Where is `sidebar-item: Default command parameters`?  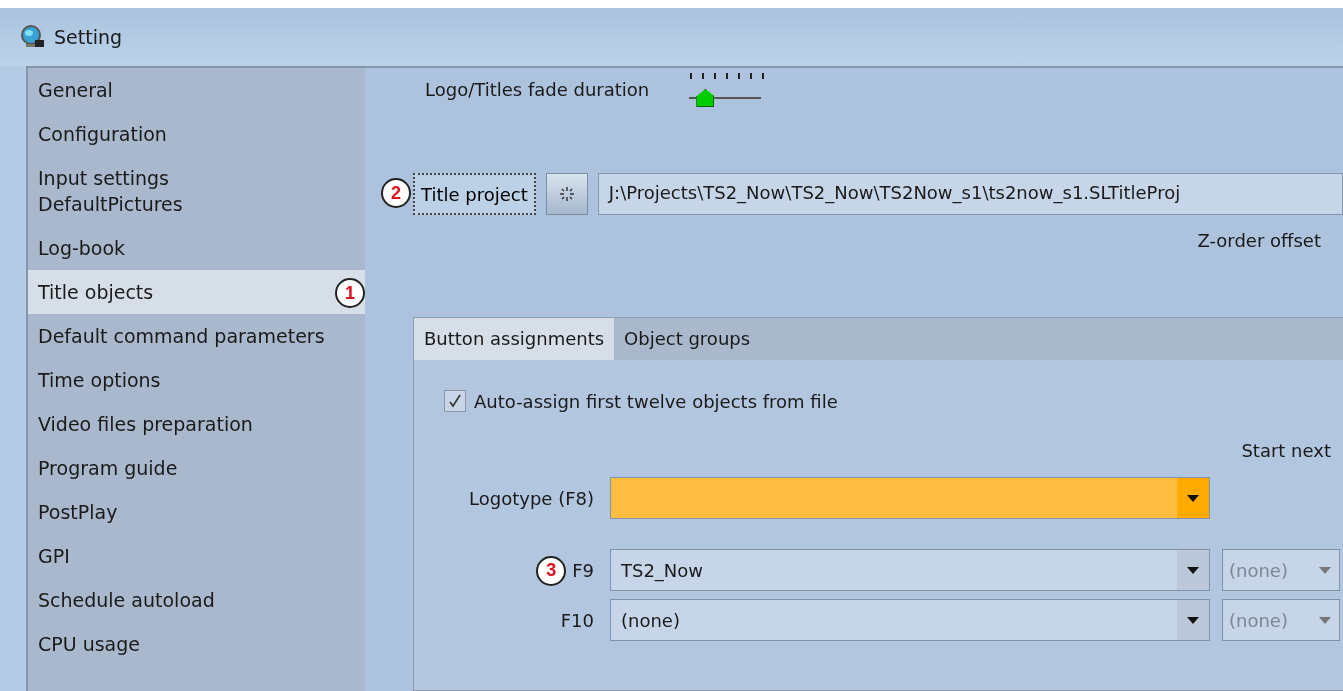
sidebar-item: Default command parameters is located at coordinates (196, 336).